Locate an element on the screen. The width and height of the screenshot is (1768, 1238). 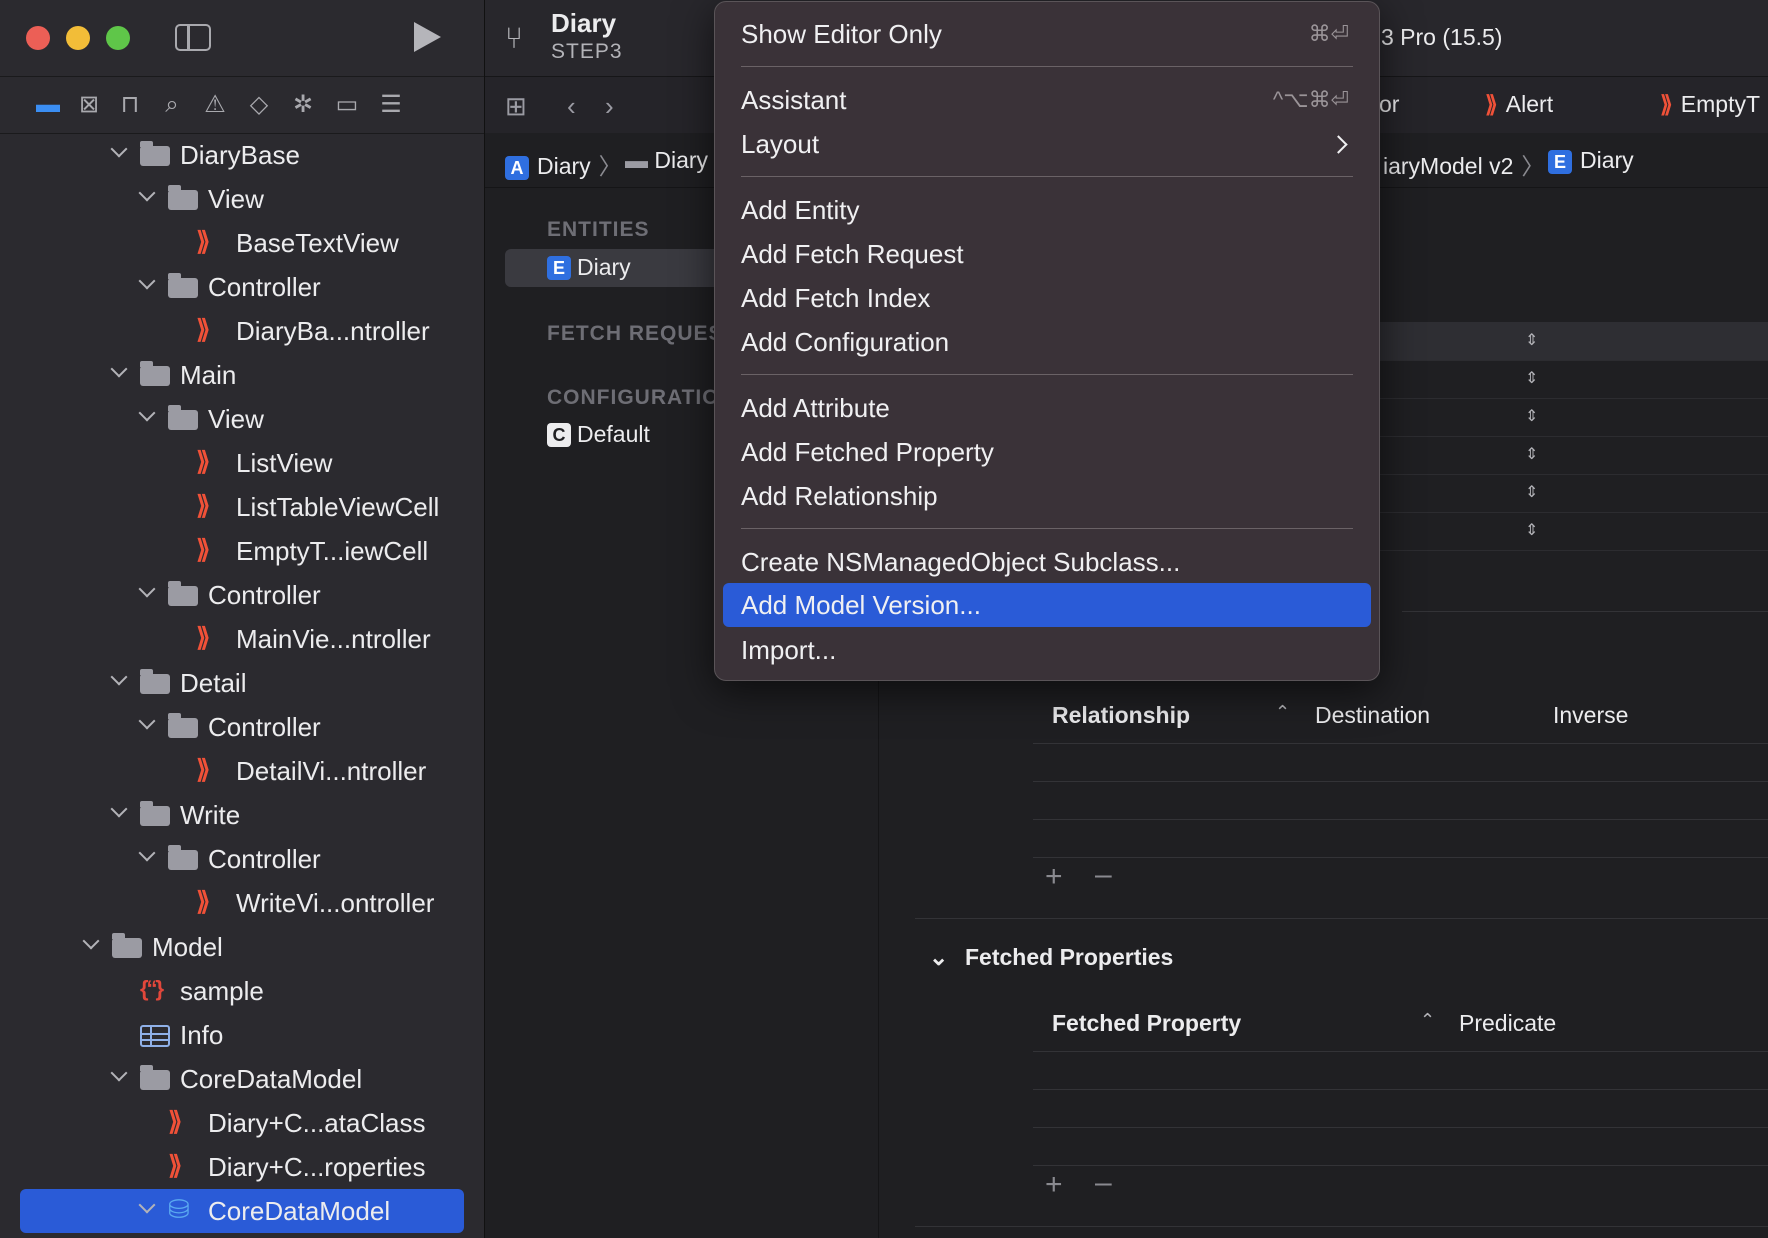
jumpbar-entity: E Diary is located at coordinates (1591, 160).